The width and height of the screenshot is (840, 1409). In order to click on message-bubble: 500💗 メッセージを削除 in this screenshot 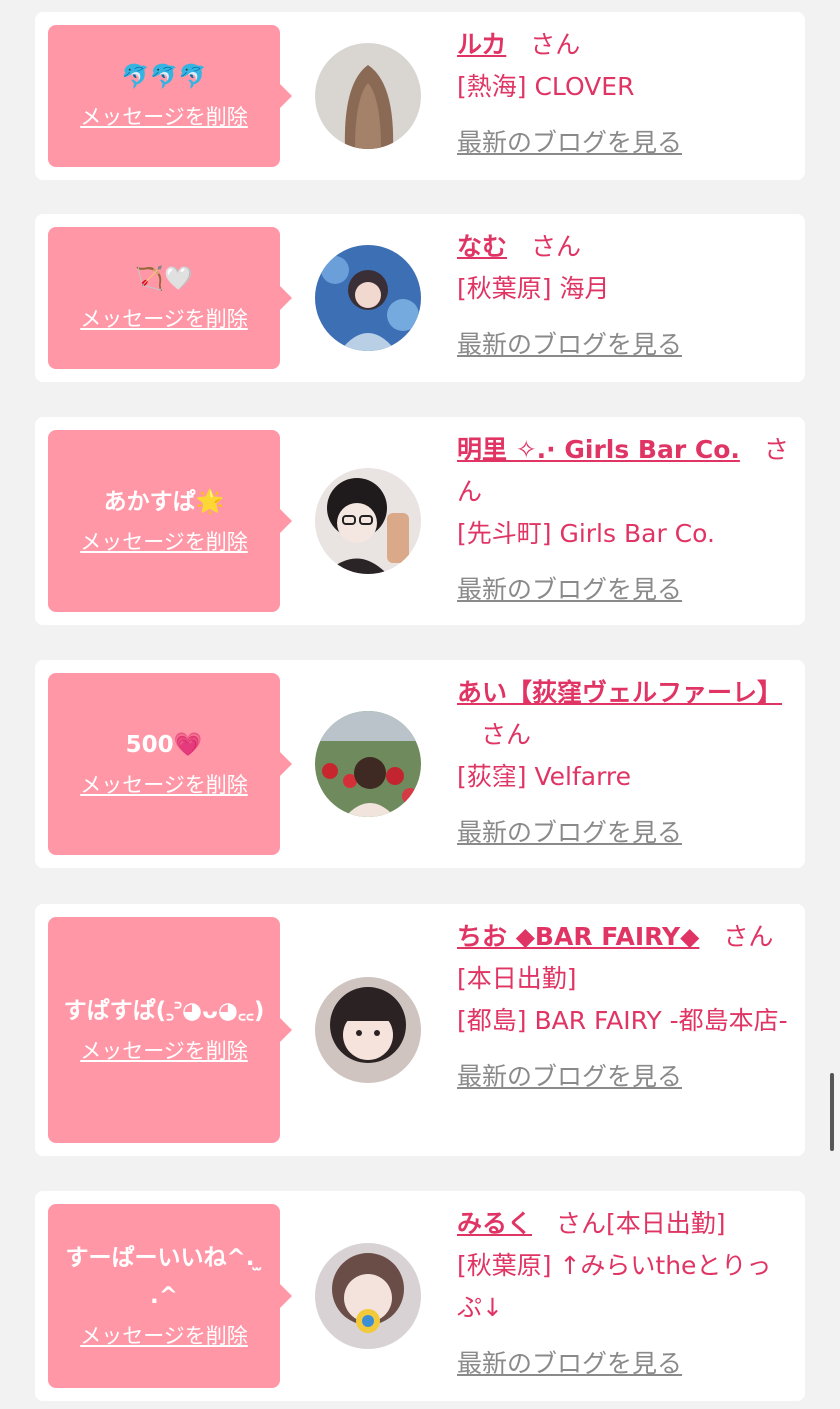, I will do `click(170, 764)`.